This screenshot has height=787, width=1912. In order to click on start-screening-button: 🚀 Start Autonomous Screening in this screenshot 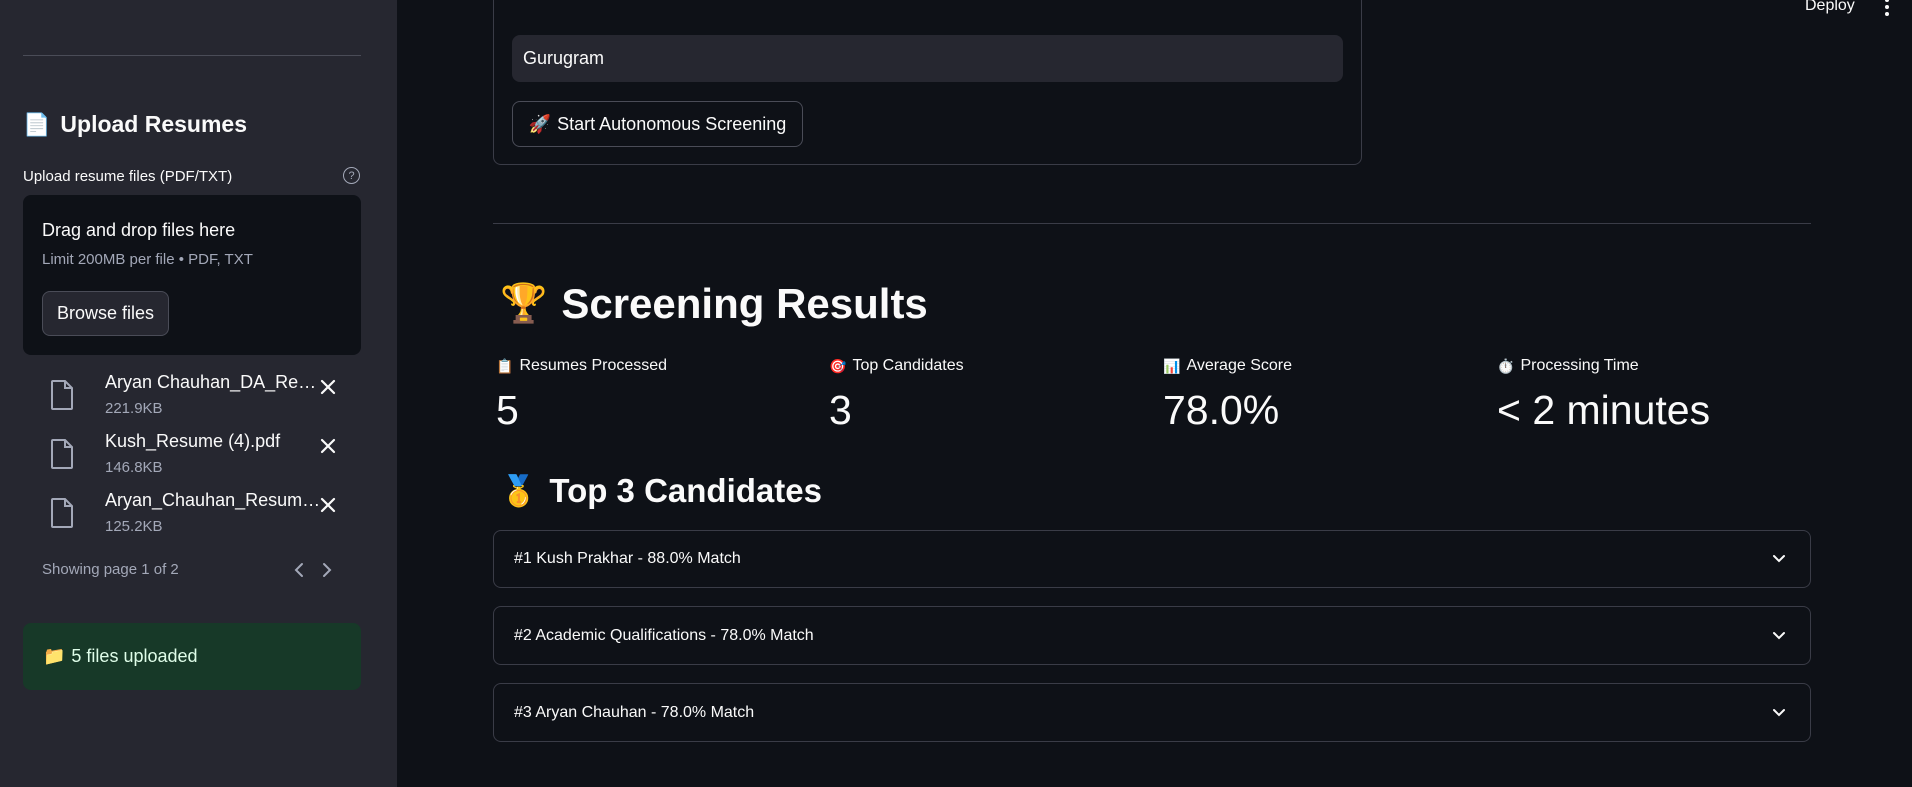, I will do `click(657, 124)`.